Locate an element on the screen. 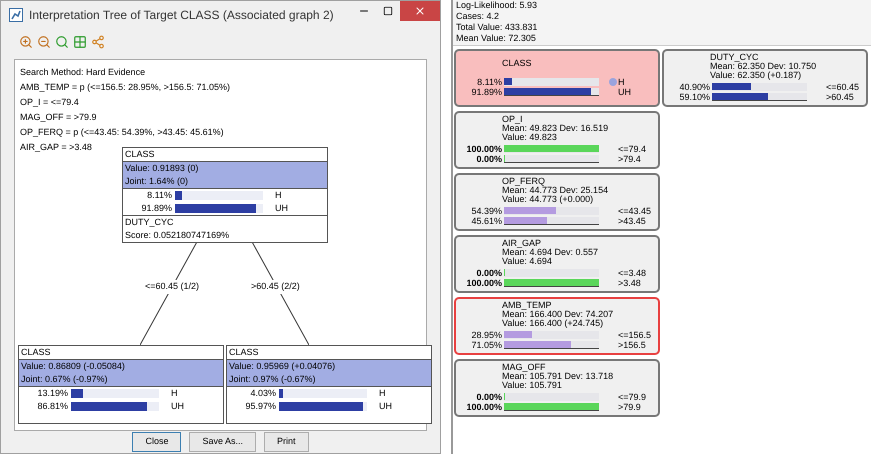 The height and width of the screenshot is (454, 871). monitor-stat: Value: 105.791 is located at coordinates (532, 385).